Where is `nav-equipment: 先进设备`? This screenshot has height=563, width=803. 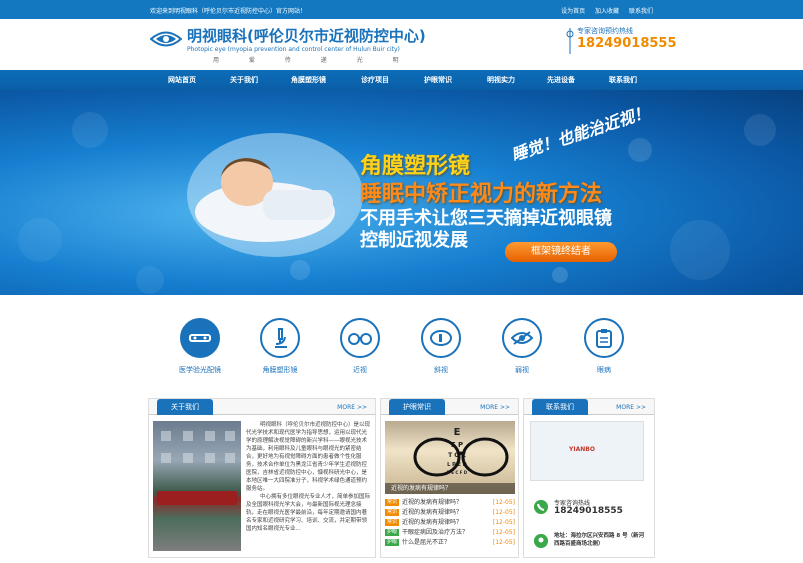
nav-equipment: 先进设备 is located at coordinates (561, 80).